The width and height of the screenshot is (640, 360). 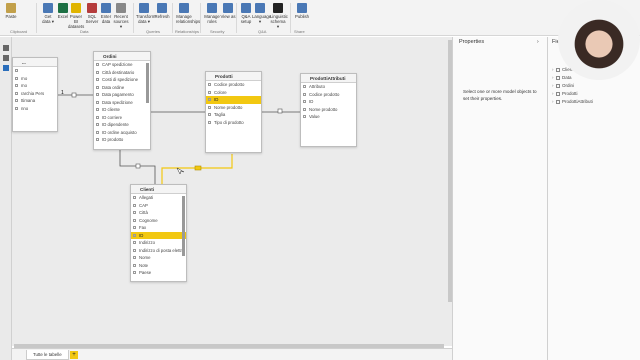 What do you see at coordinates (158, 273) in the screenshot?
I see `field-row: Paese` at bounding box center [158, 273].